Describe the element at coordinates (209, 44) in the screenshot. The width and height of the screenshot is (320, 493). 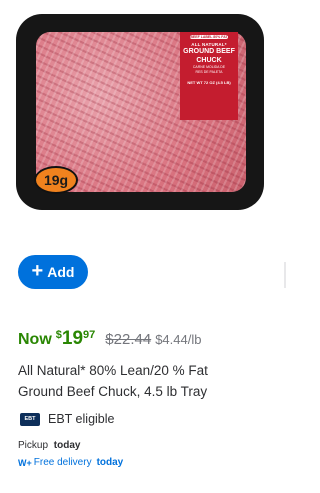
I see `package-natural: ALL NATURAL*` at that location.